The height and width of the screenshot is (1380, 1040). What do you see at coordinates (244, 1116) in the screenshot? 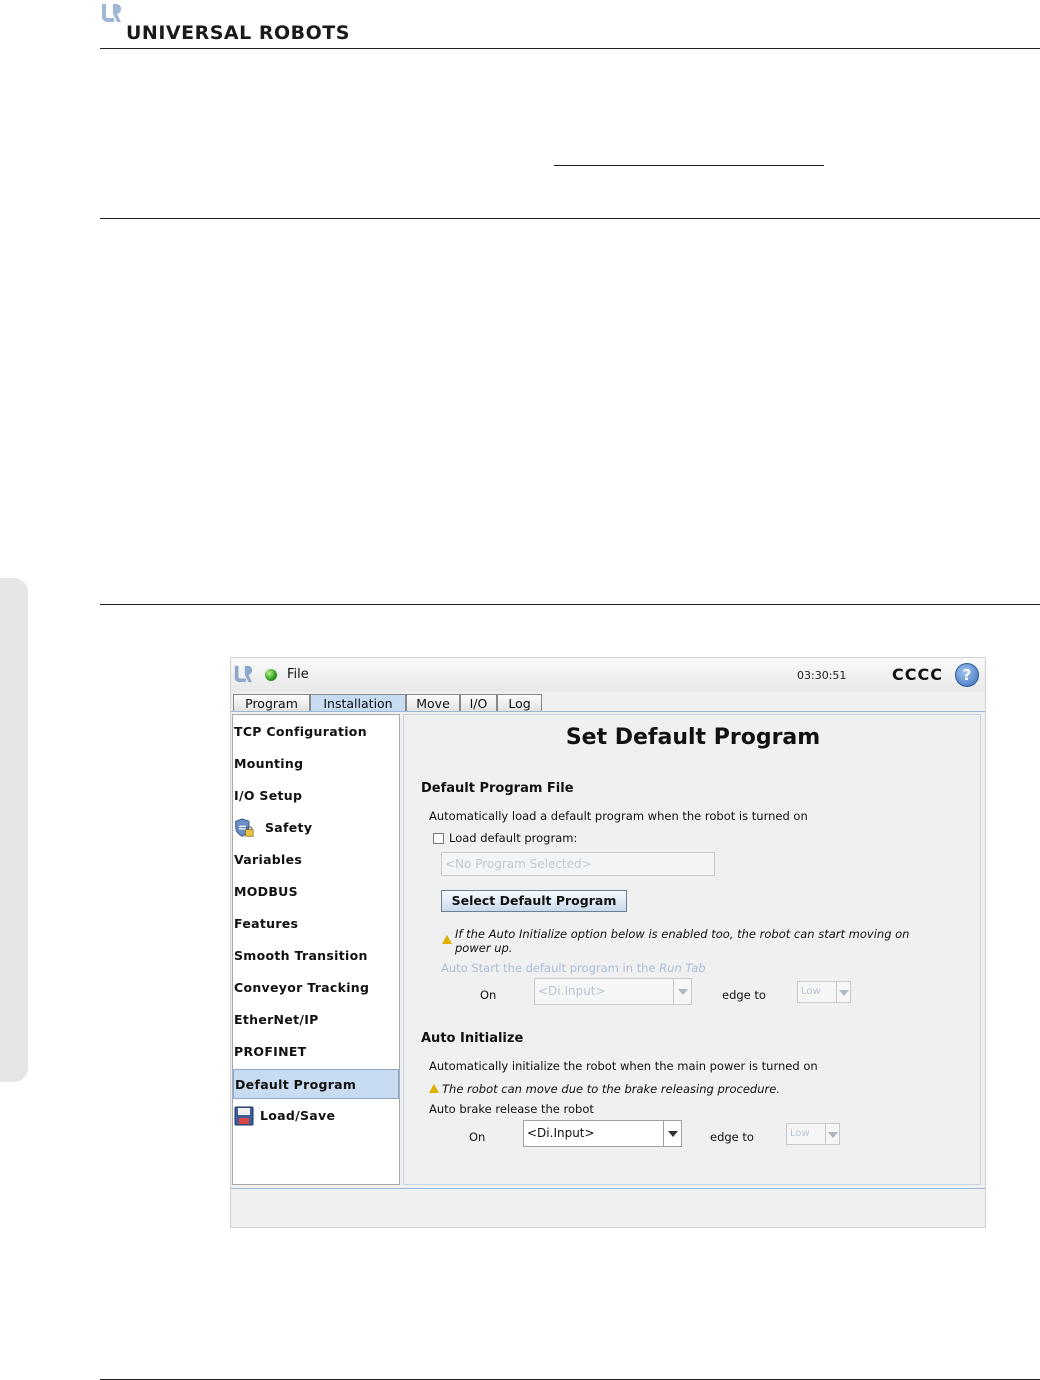
I see `floppy-disk-icon` at bounding box center [244, 1116].